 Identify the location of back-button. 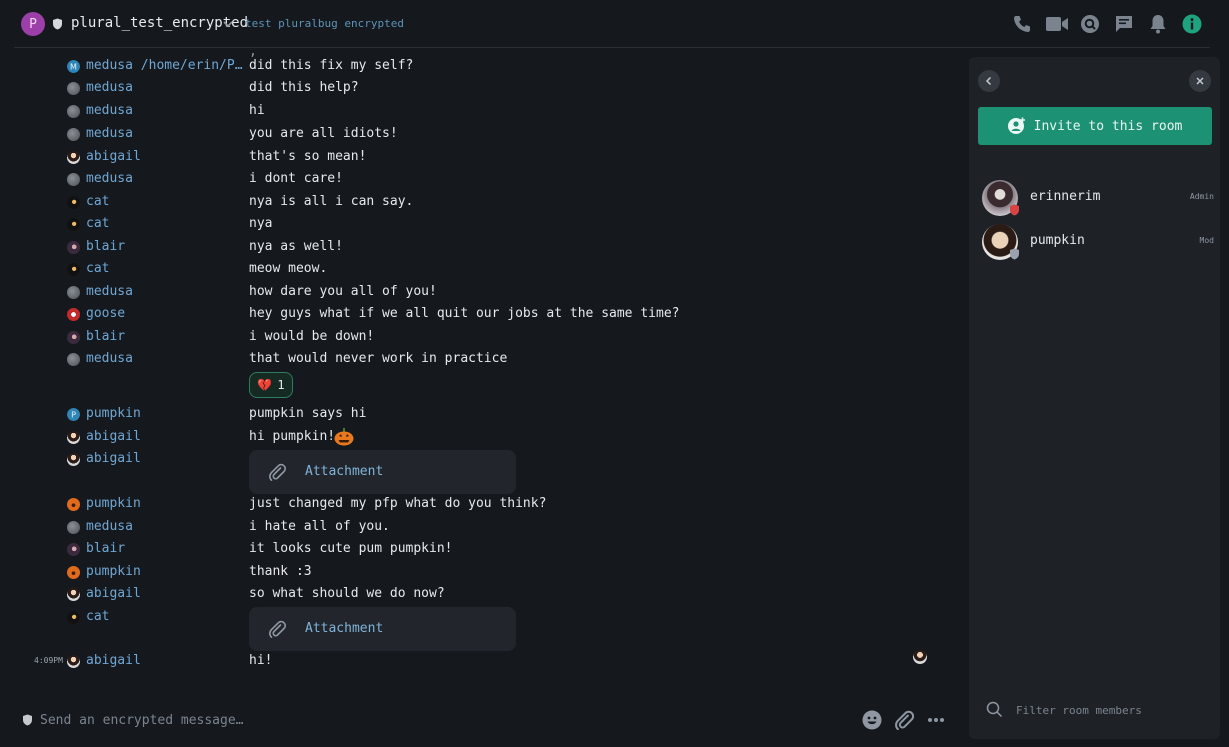
(989, 81).